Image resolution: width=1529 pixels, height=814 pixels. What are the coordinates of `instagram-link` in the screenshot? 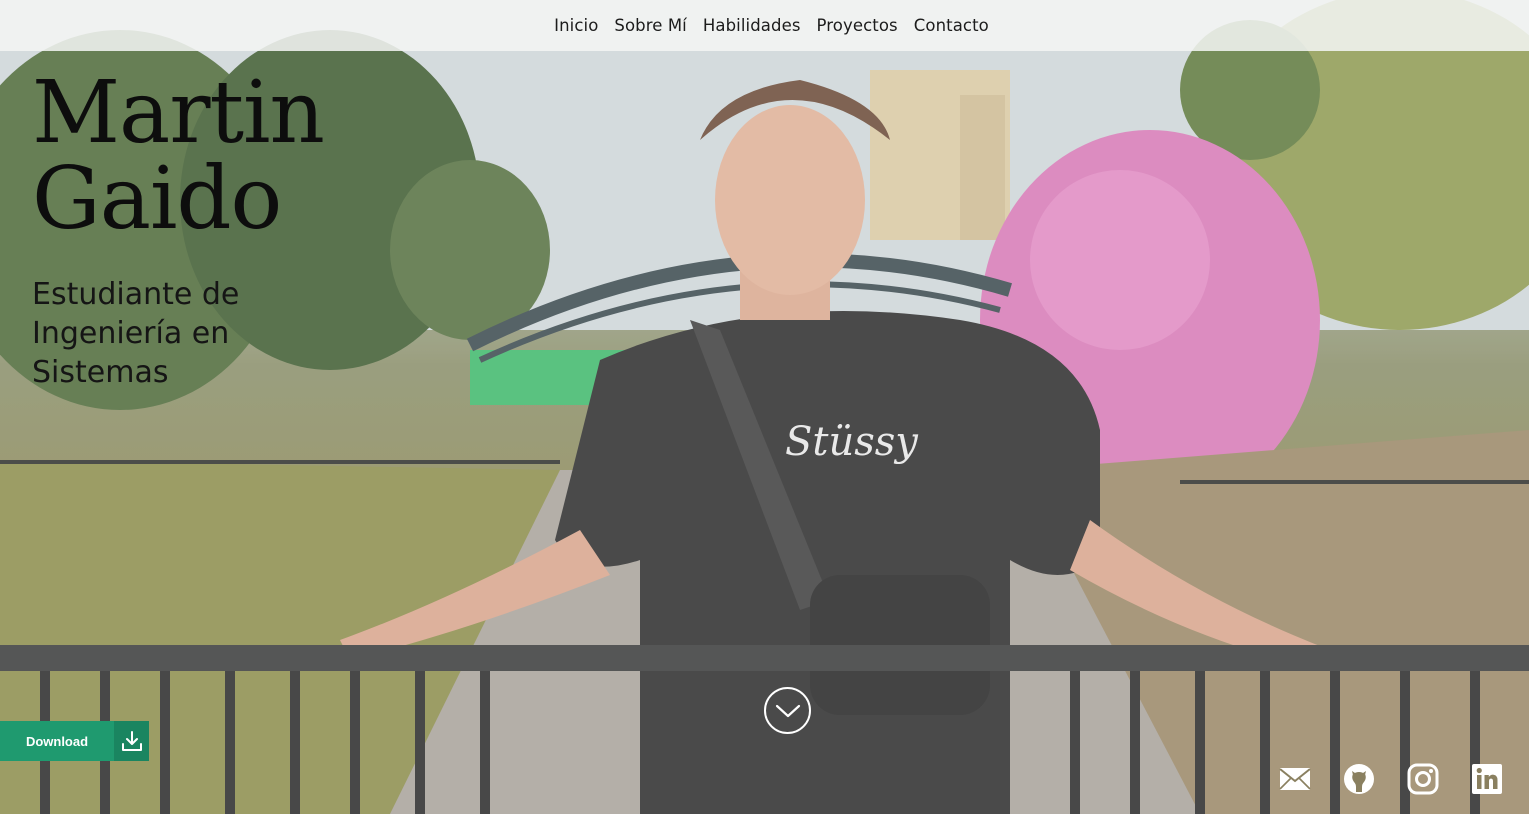 It's located at (1423, 779).